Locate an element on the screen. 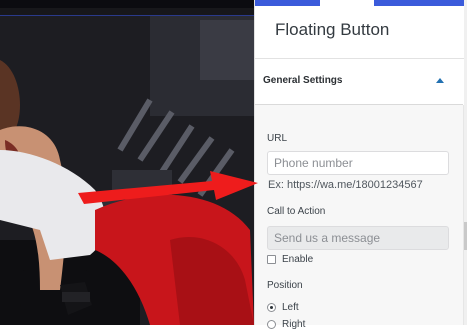 The image size is (467, 330). call-to-action-label: Call to Action is located at coordinates (296, 211).